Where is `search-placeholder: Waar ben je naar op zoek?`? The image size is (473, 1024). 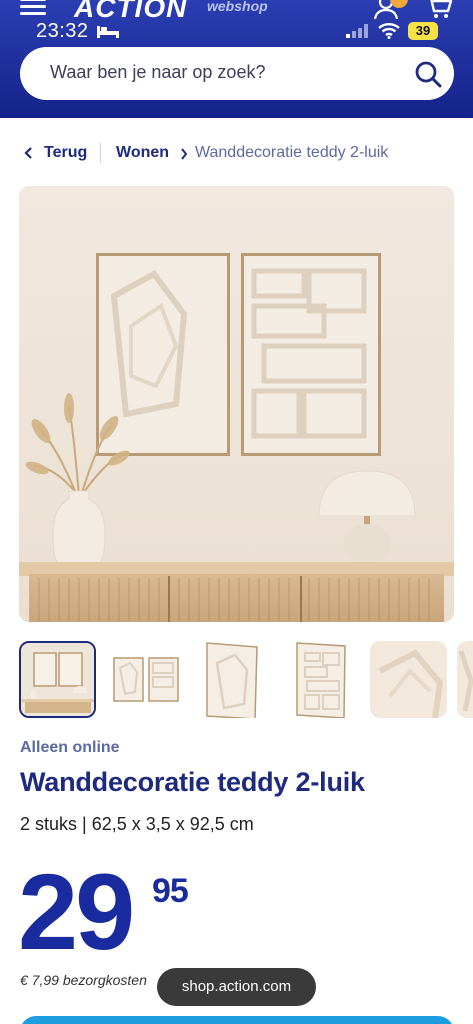 search-placeholder: Waar ben je naar op zoek? is located at coordinates (157, 72).